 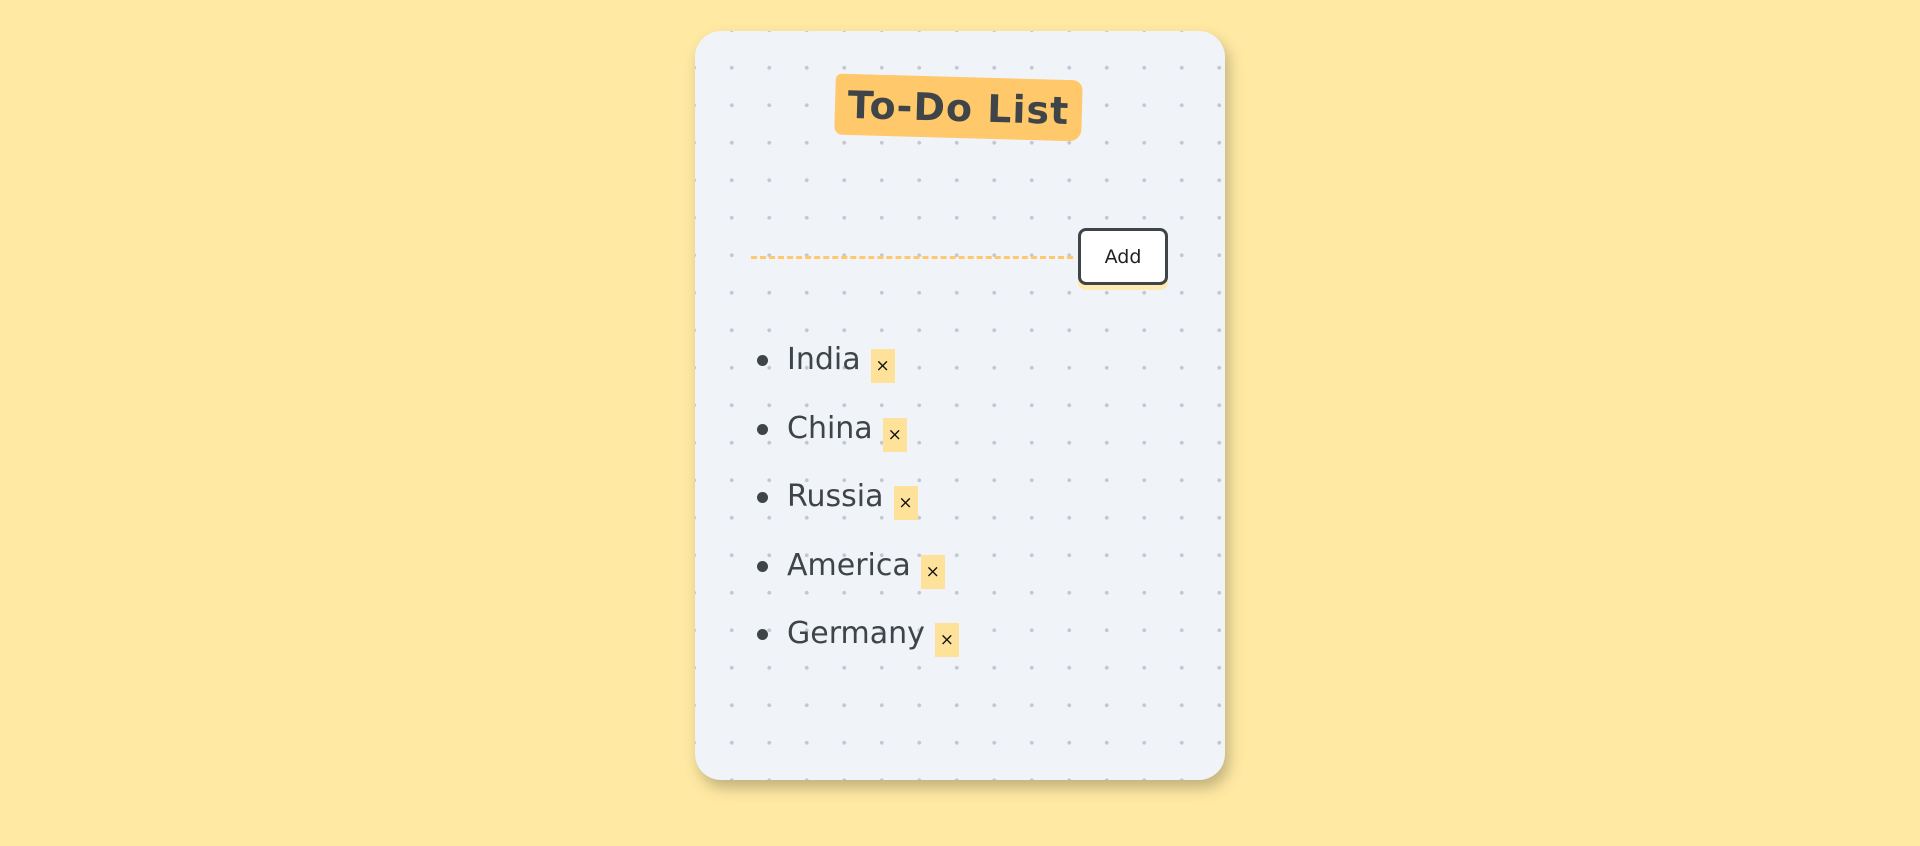 I want to click on add-task-form: Add, so click(x=961, y=246).